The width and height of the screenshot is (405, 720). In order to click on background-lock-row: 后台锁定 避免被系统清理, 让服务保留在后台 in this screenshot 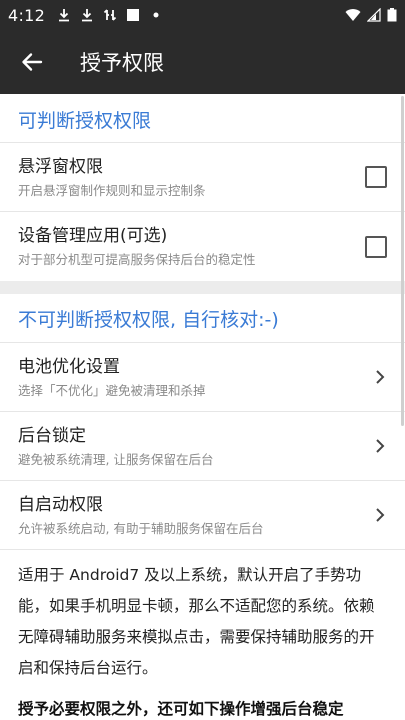, I will do `click(202, 446)`.